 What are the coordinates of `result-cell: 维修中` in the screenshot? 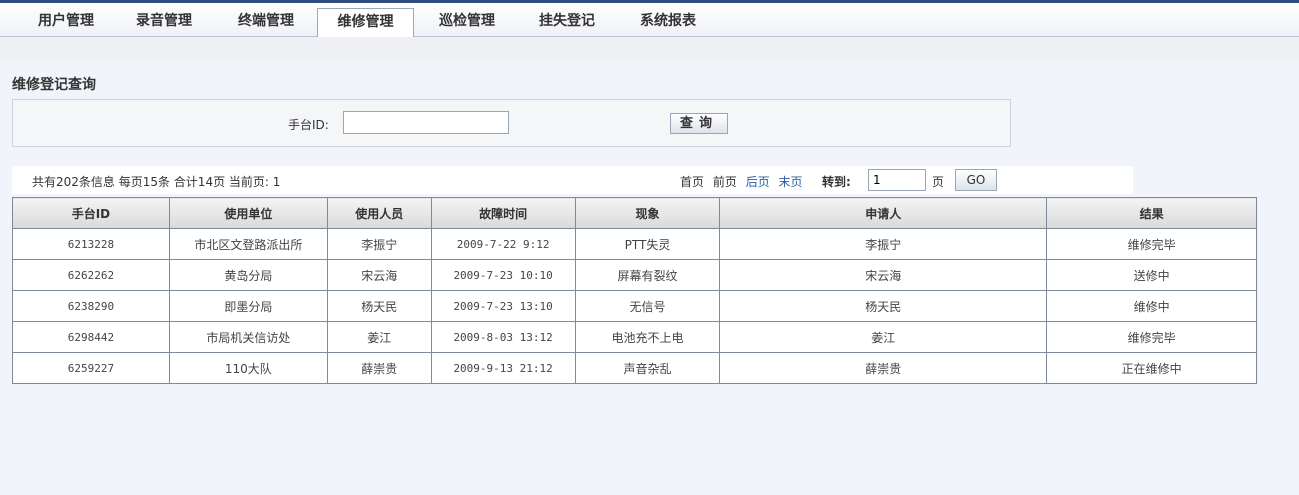 It's located at (1151, 306).